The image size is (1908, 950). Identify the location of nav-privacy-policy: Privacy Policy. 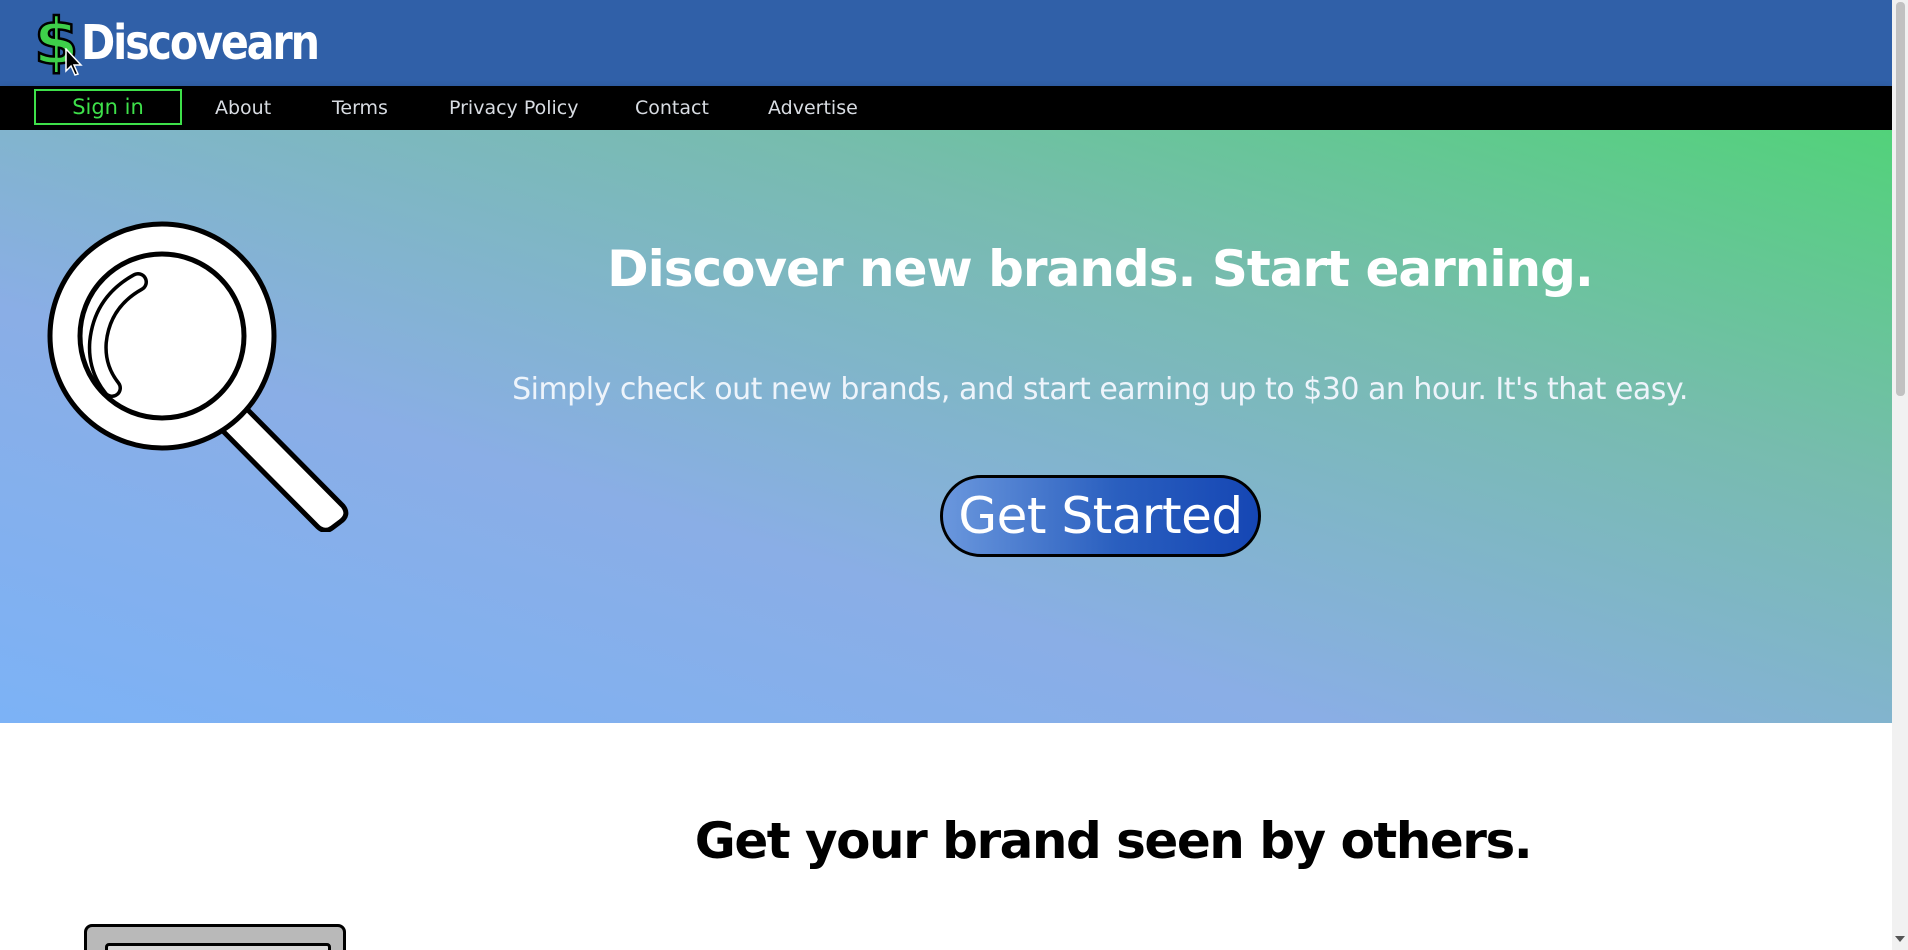
(513, 108).